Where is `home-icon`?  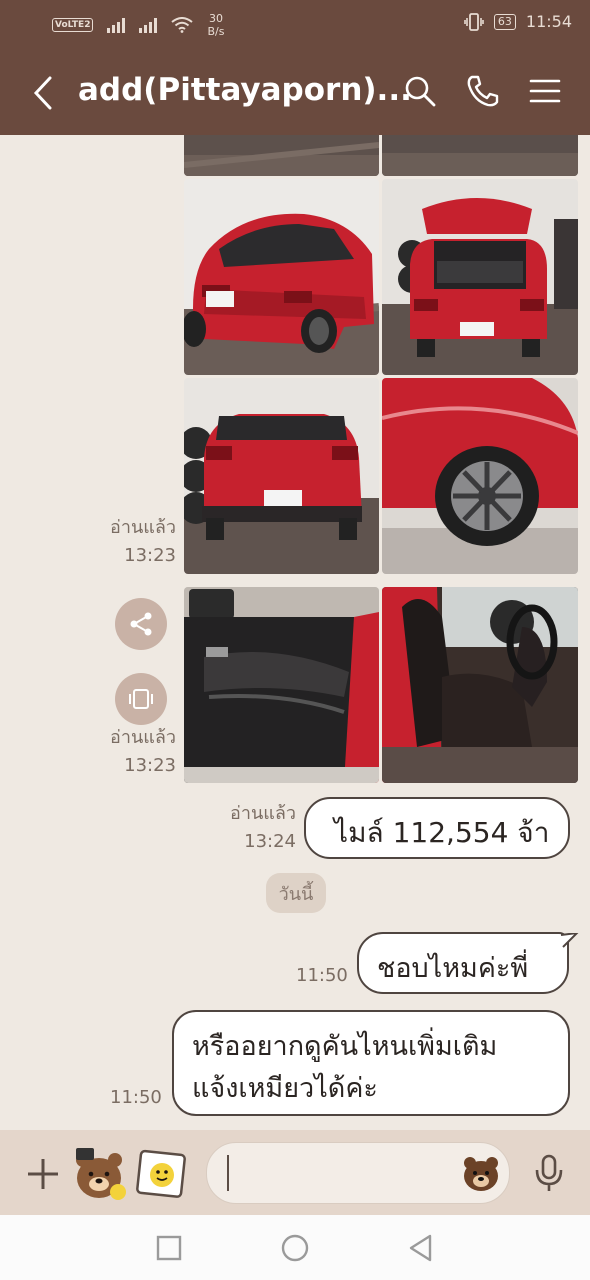 home-icon is located at coordinates (295, 1248).